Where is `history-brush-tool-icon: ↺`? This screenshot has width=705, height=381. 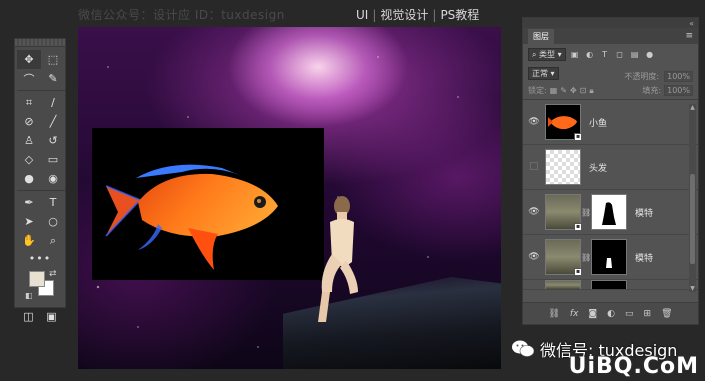 history-brush-tool-icon: ↺ is located at coordinates (53, 140).